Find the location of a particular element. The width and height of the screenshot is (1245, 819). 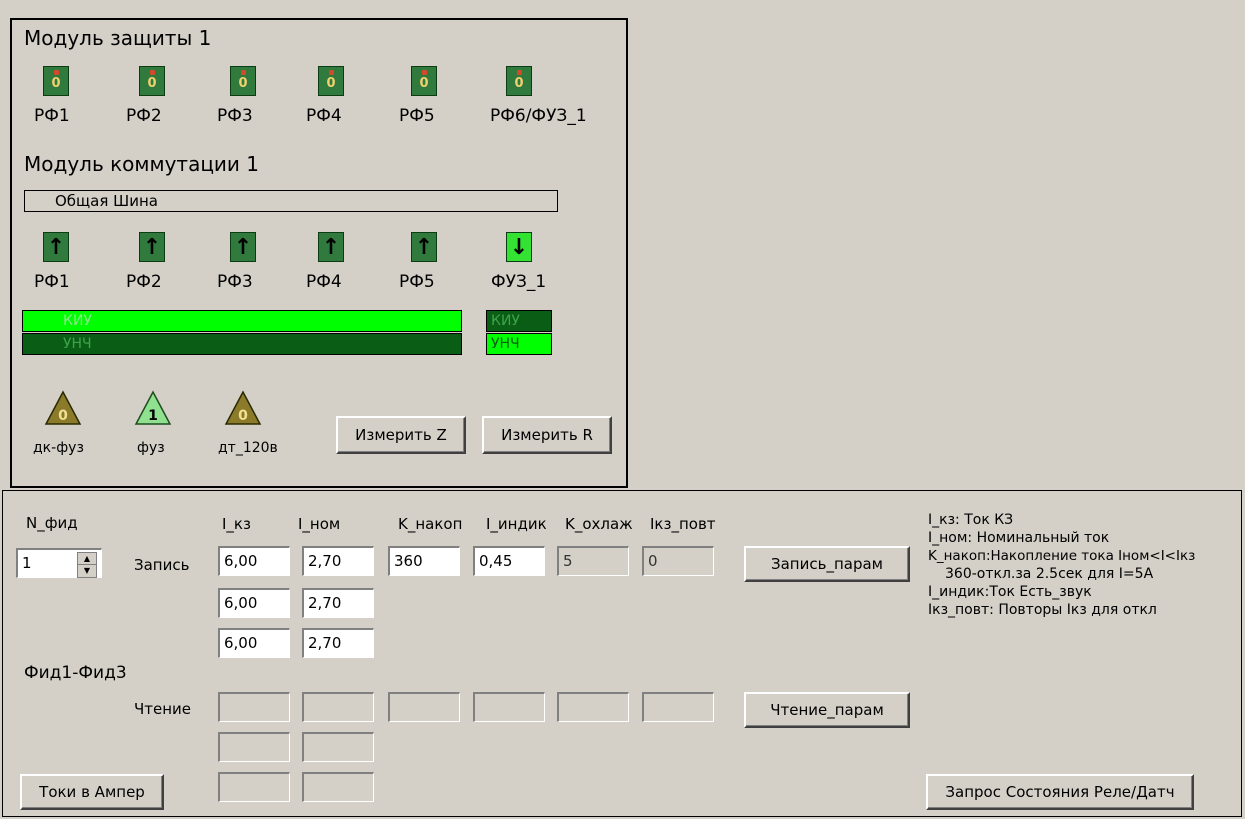

measure-r-button: Измерить R is located at coordinates (547, 435).